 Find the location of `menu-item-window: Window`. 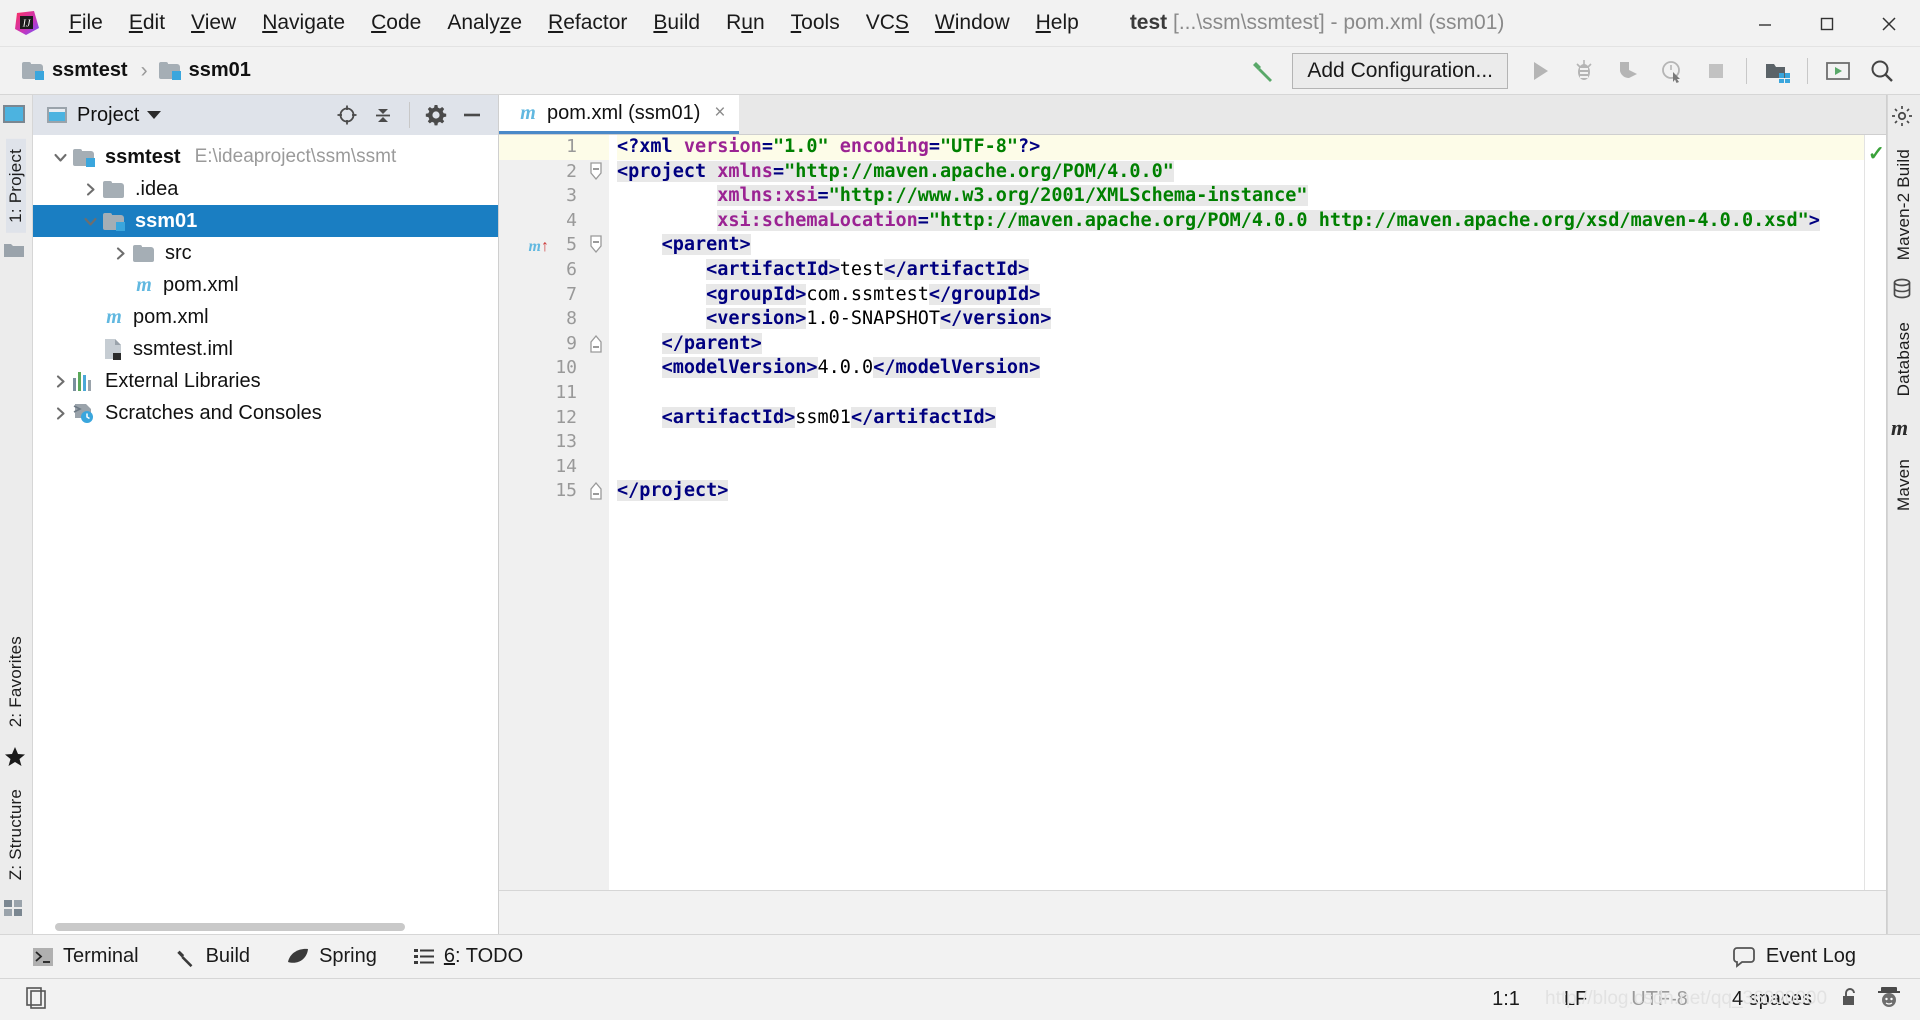

menu-item-window: Window is located at coordinates (972, 23).